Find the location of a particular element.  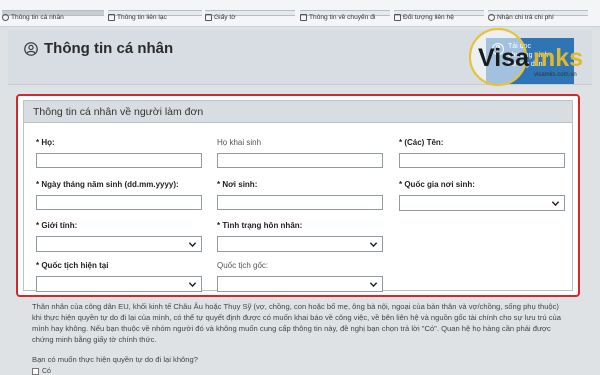

marital-status-field: * Tình trạng hôn nhân: is located at coordinates (300, 236).